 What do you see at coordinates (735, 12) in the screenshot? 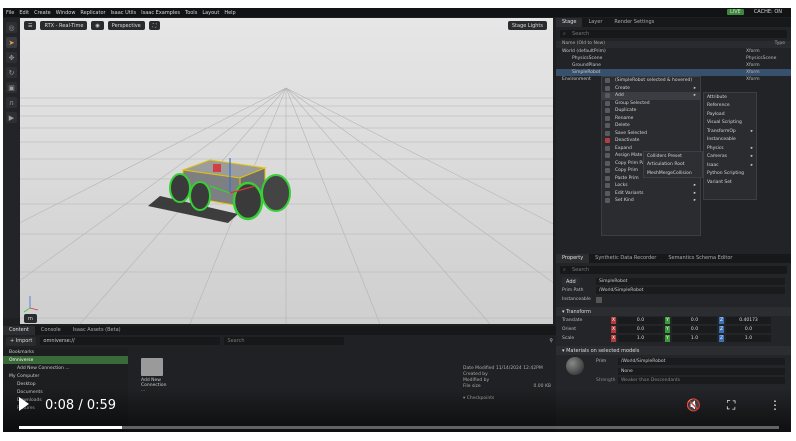
I see `live-badge: LIVE` at bounding box center [735, 12].